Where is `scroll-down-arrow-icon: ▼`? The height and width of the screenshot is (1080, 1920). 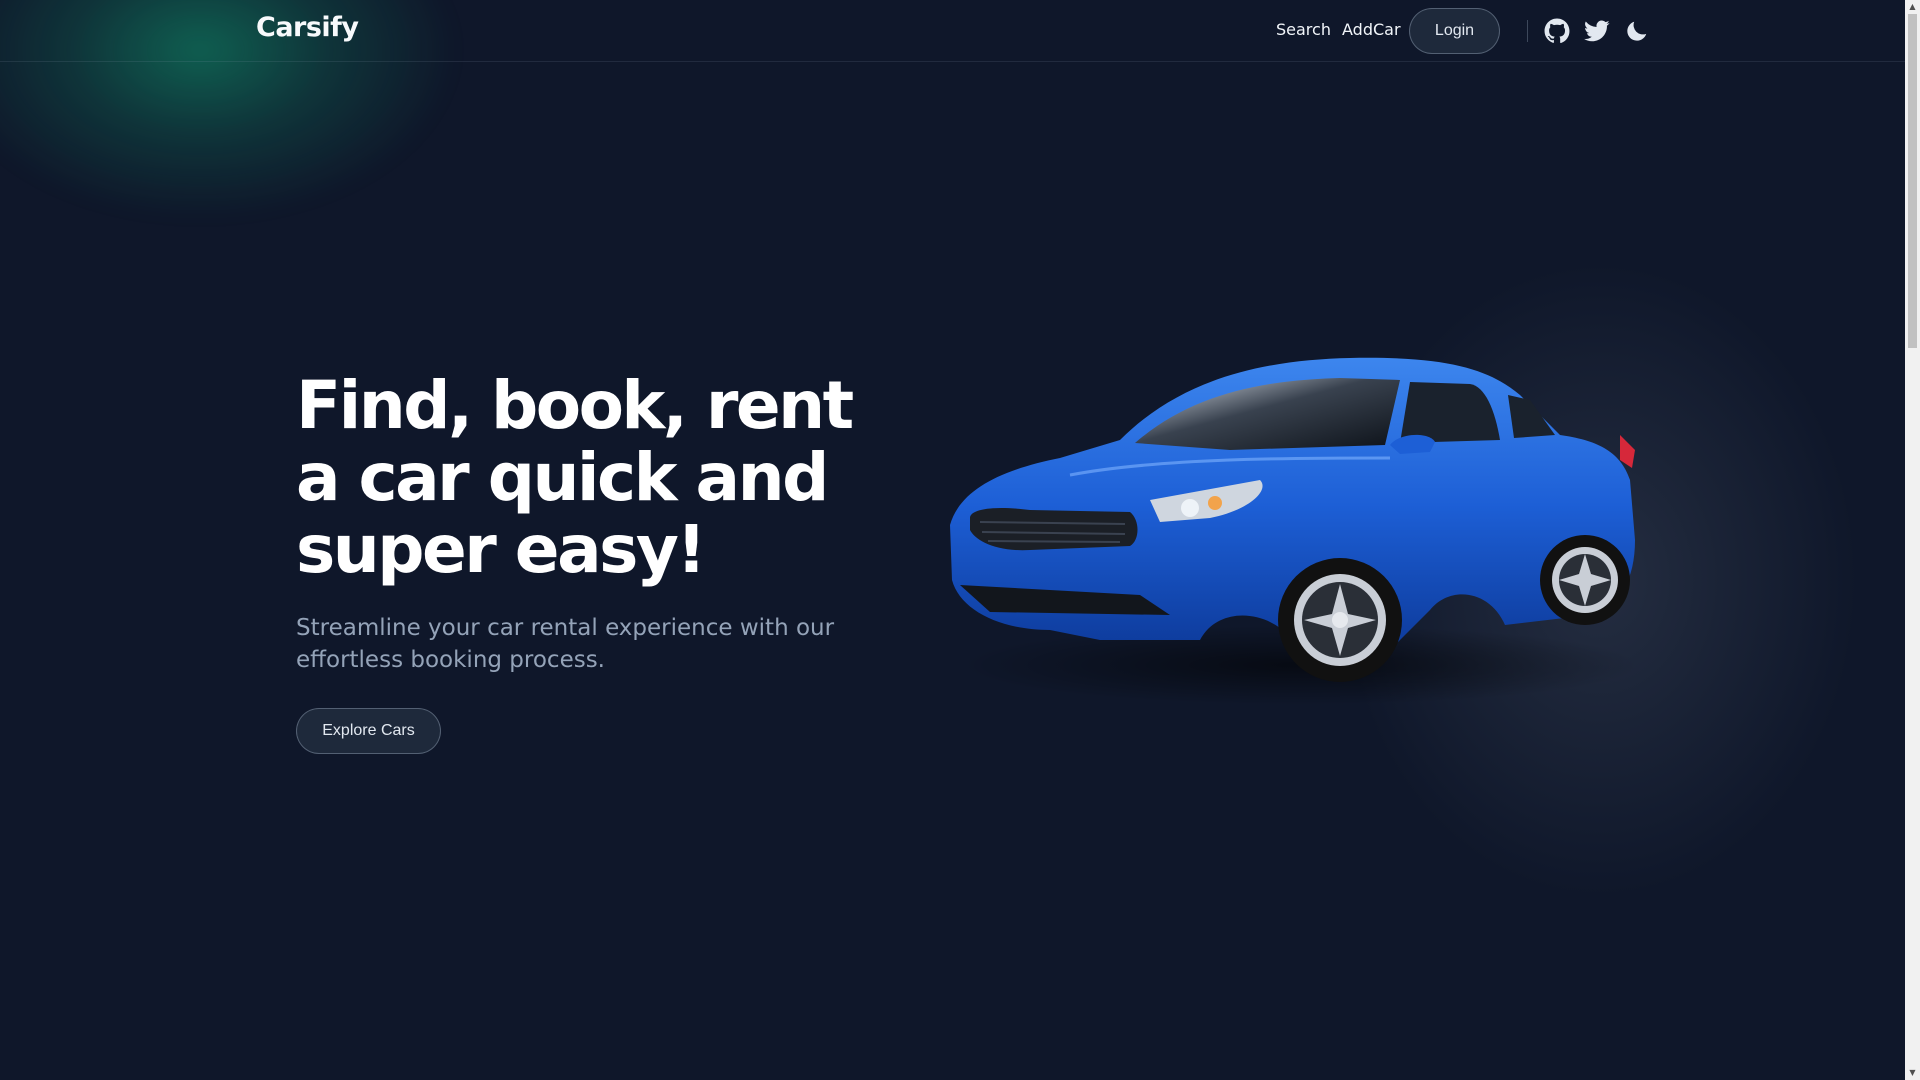 scroll-down-arrow-icon: ▼ is located at coordinates (1912, 1073).